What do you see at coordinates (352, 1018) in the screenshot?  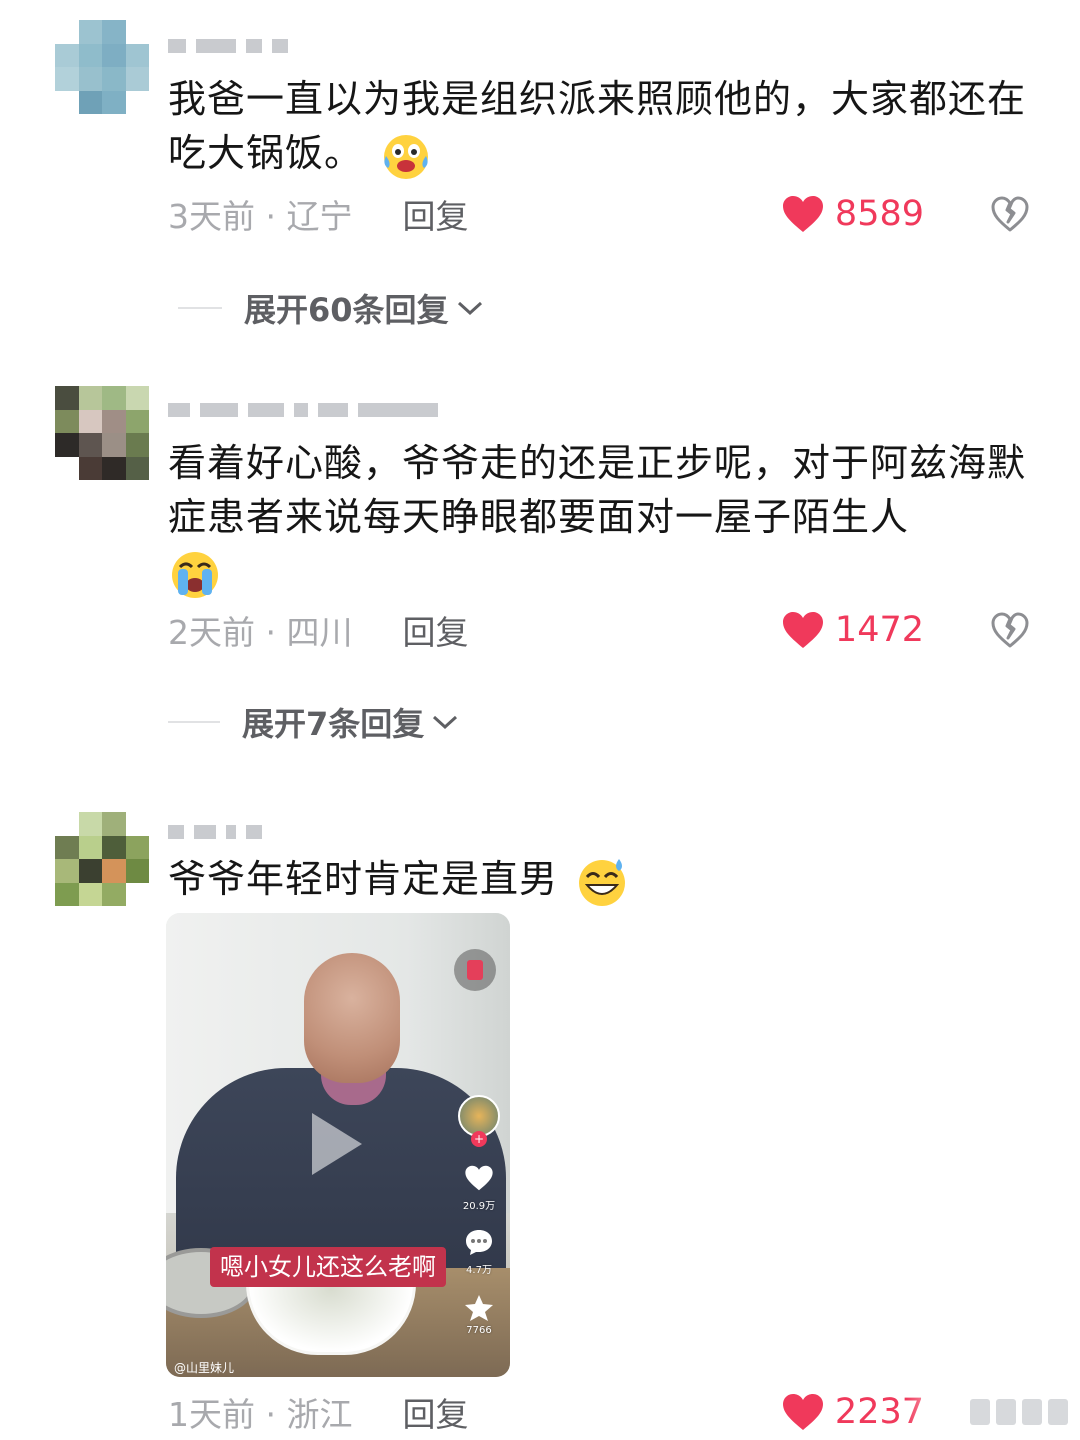 I see `video-person-head` at bounding box center [352, 1018].